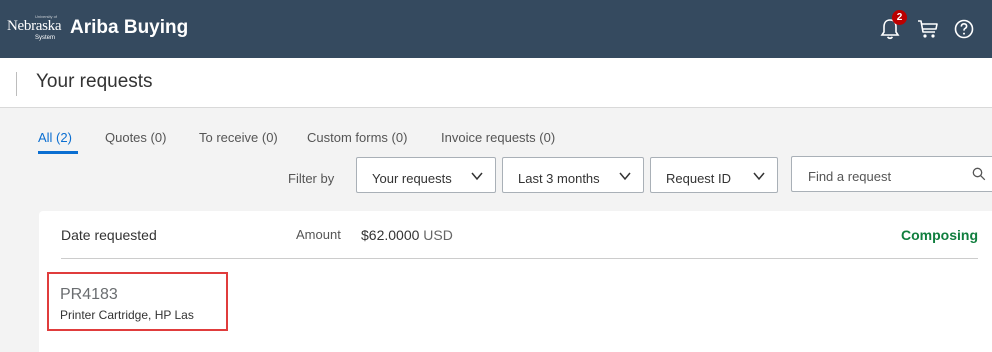 Image resolution: width=992 pixels, height=352 pixels. What do you see at coordinates (519, 258) in the screenshot?
I see `card-divider` at bounding box center [519, 258].